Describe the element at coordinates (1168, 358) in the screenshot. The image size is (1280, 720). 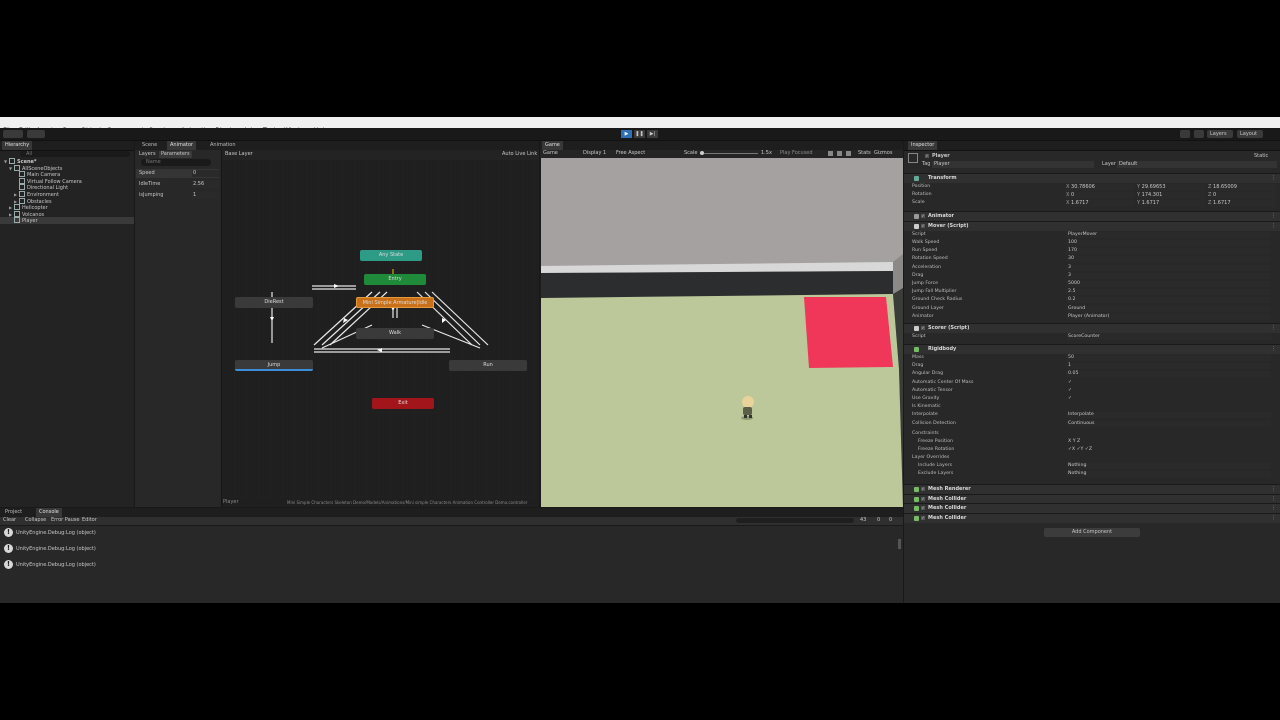
I see `rigidbody-field: 50` at that location.